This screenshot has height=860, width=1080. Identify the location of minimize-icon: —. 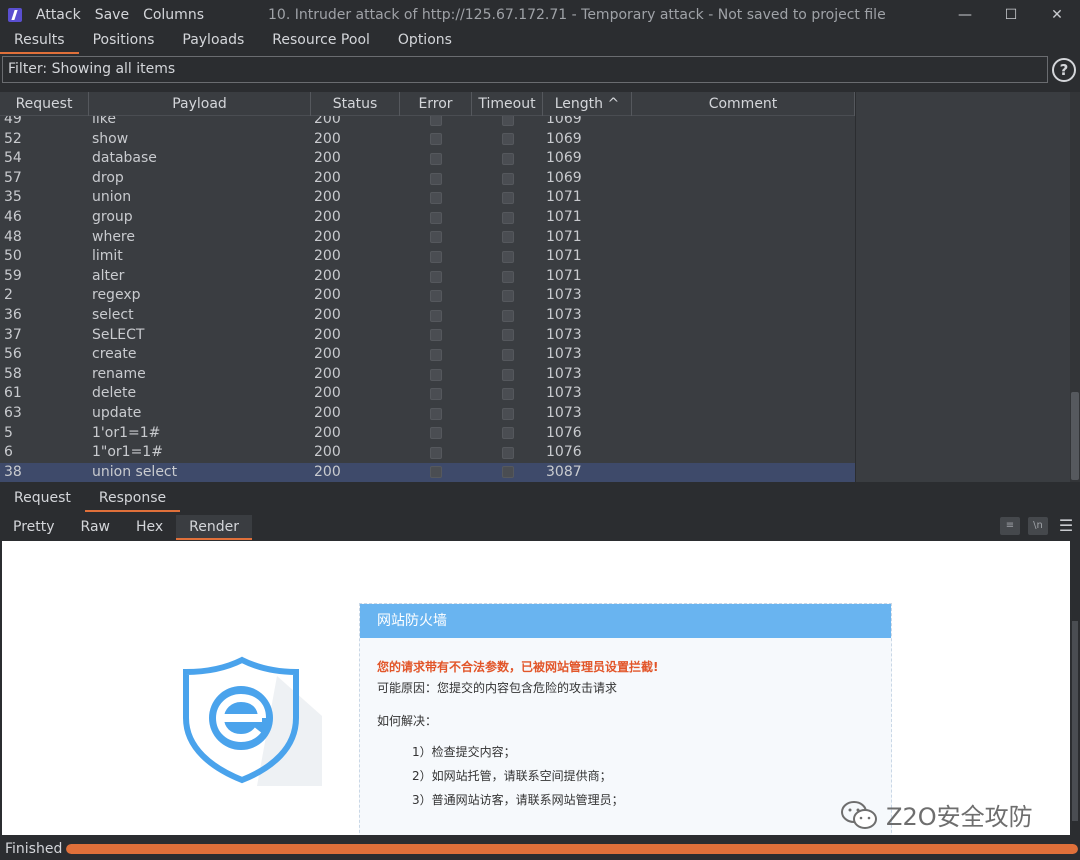
(965, 15).